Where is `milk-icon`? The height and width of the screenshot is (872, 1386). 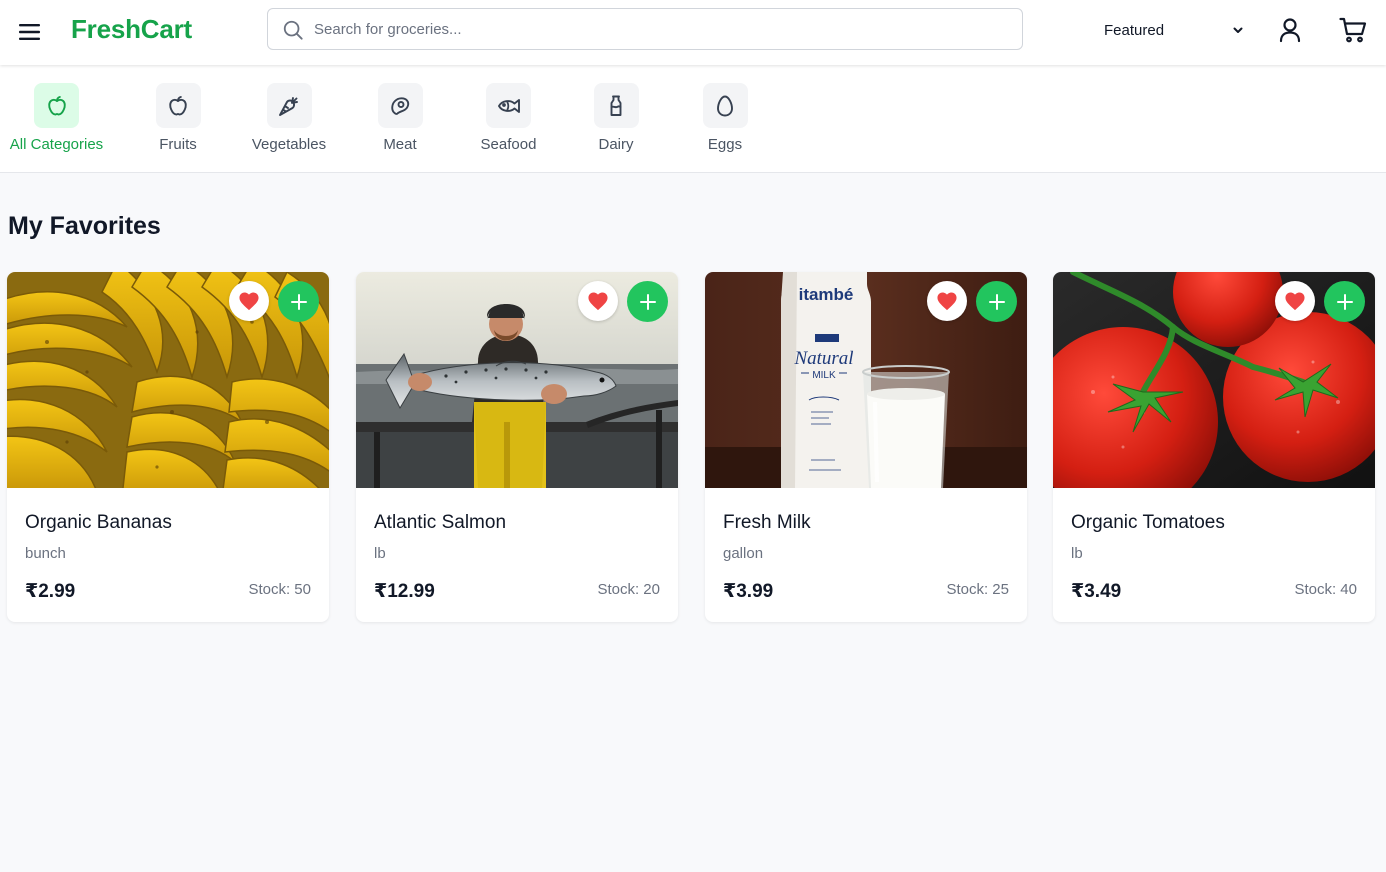
milk-icon is located at coordinates (616, 105).